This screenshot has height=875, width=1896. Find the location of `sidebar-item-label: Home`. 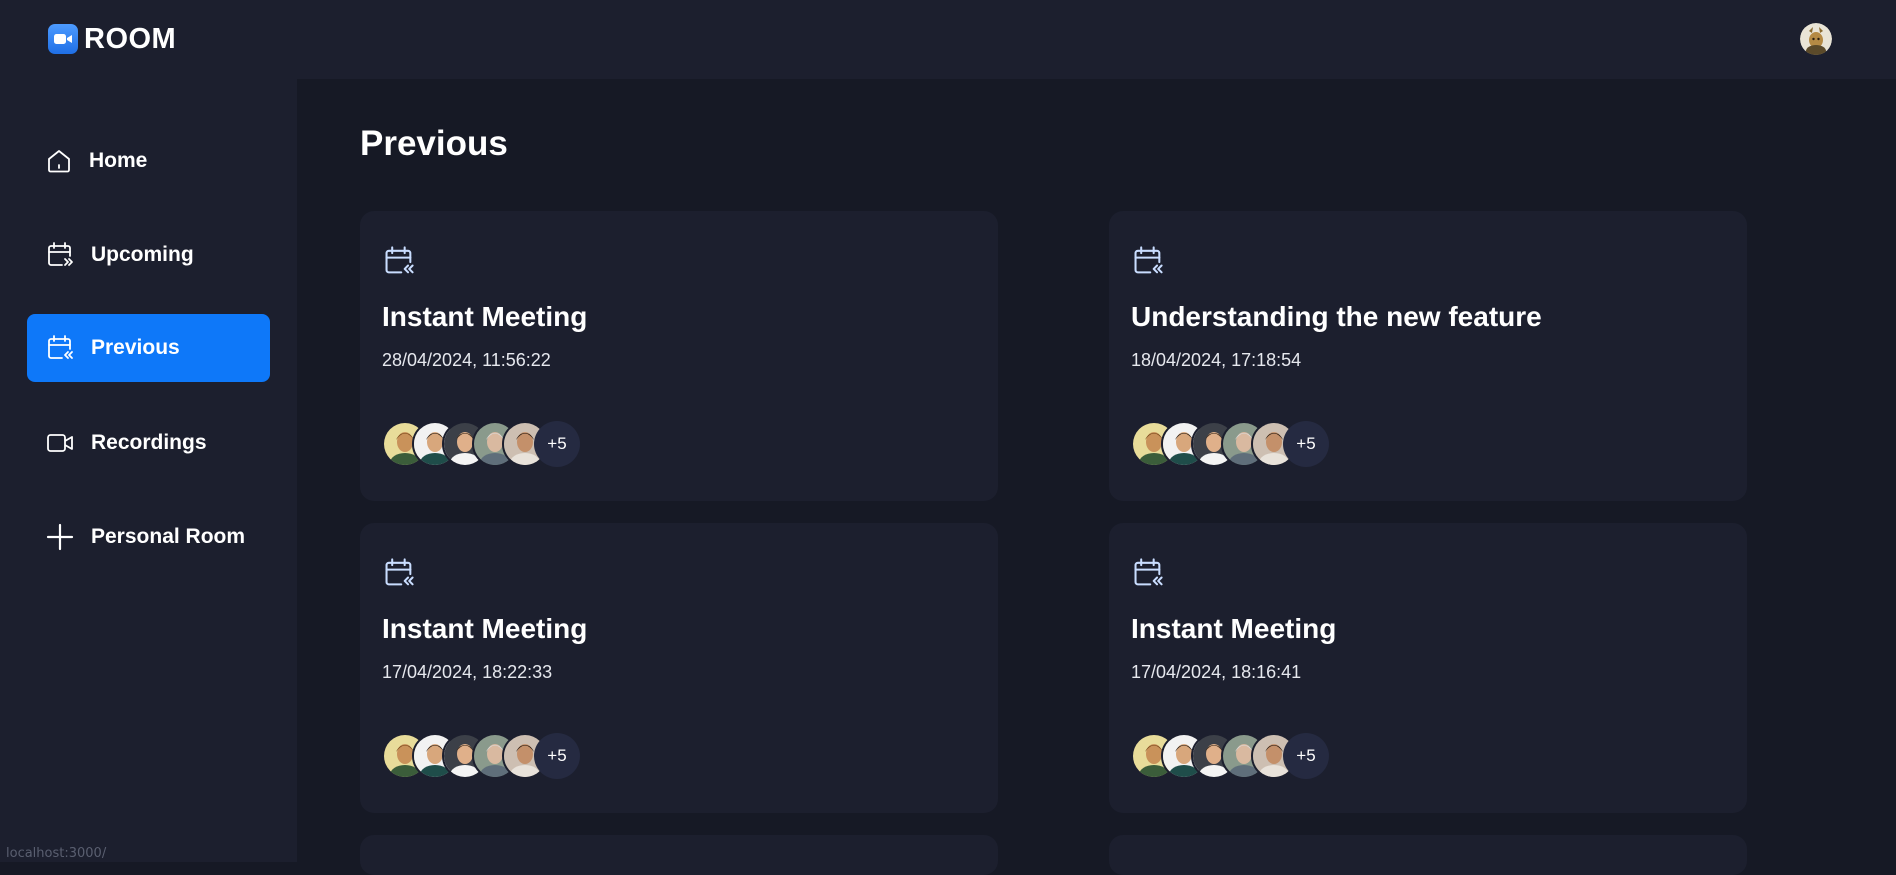

sidebar-item-label: Home is located at coordinates (118, 160).